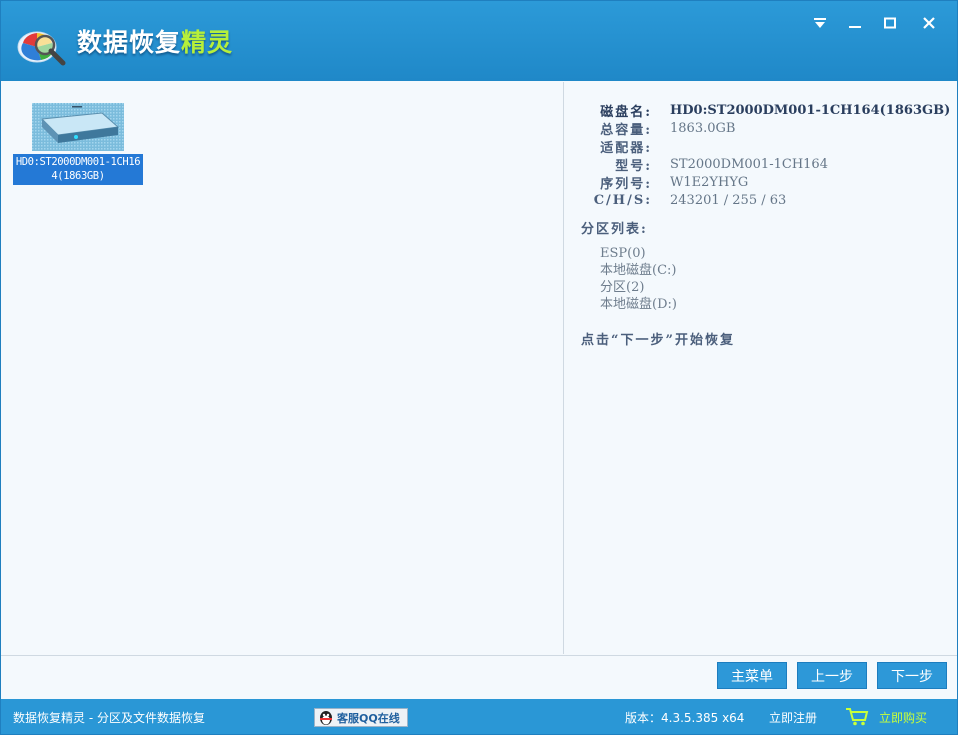 The image size is (958, 735). I want to click on info-row-adapter: 适配器:, so click(768, 146).